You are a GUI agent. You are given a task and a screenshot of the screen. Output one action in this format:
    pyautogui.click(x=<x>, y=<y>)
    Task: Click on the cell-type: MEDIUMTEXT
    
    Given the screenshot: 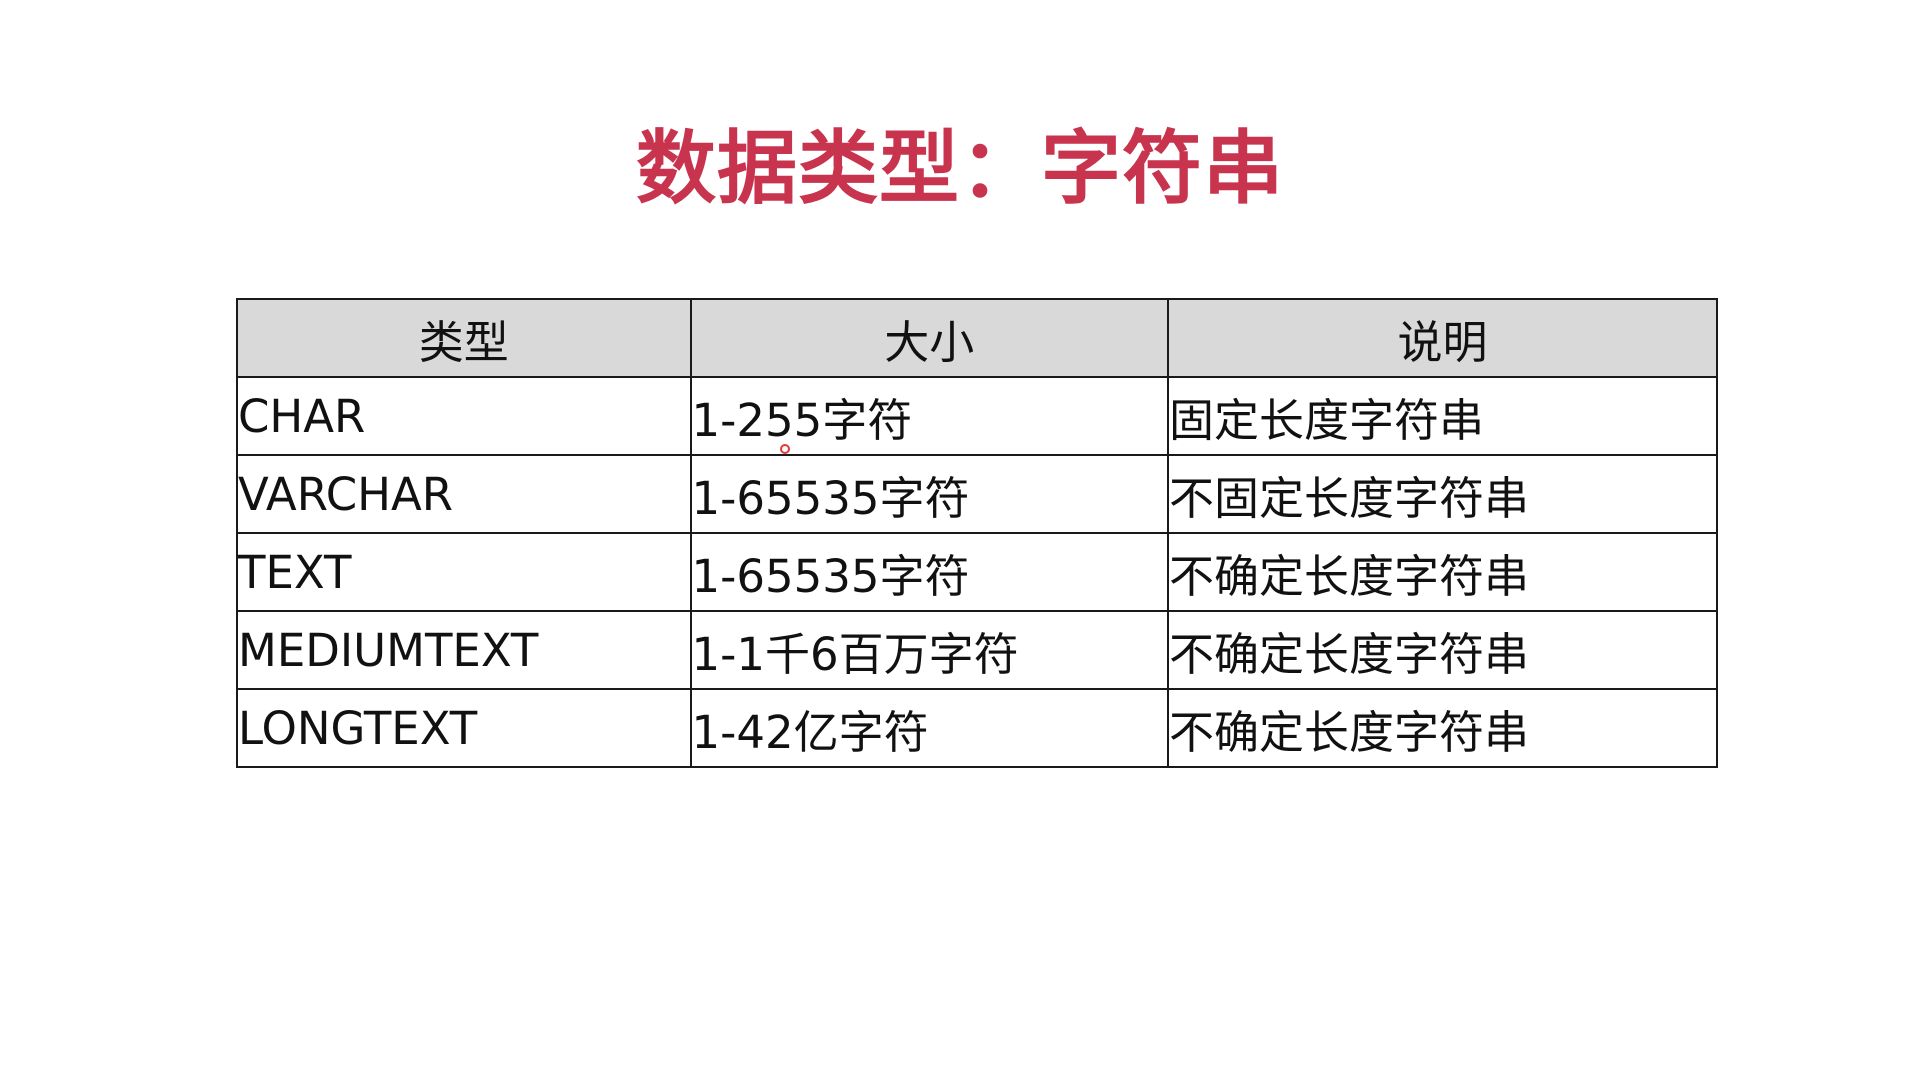 What is the action you would take?
    pyautogui.click(x=464, y=650)
    